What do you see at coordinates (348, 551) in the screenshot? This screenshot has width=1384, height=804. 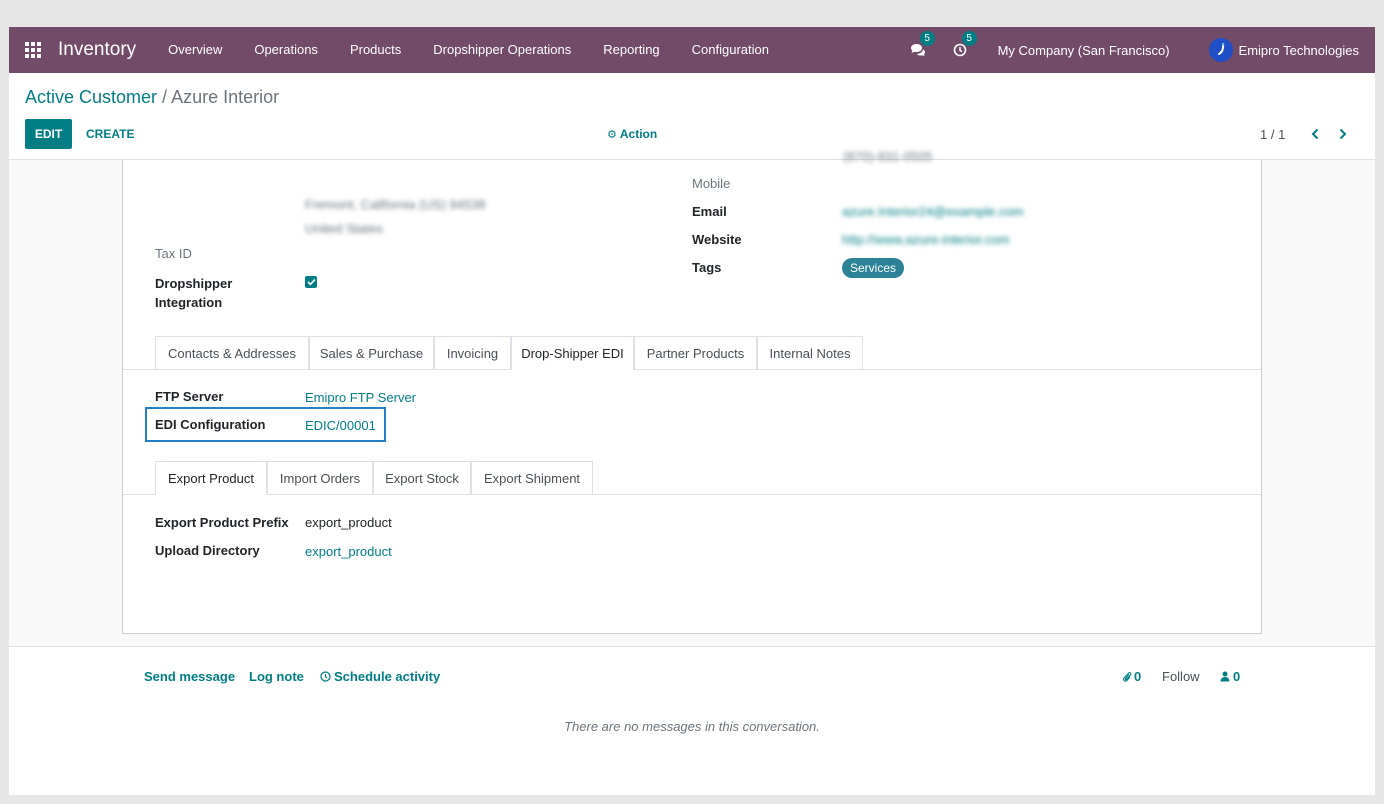 I see `upload-directory-link: export_product` at bounding box center [348, 551].